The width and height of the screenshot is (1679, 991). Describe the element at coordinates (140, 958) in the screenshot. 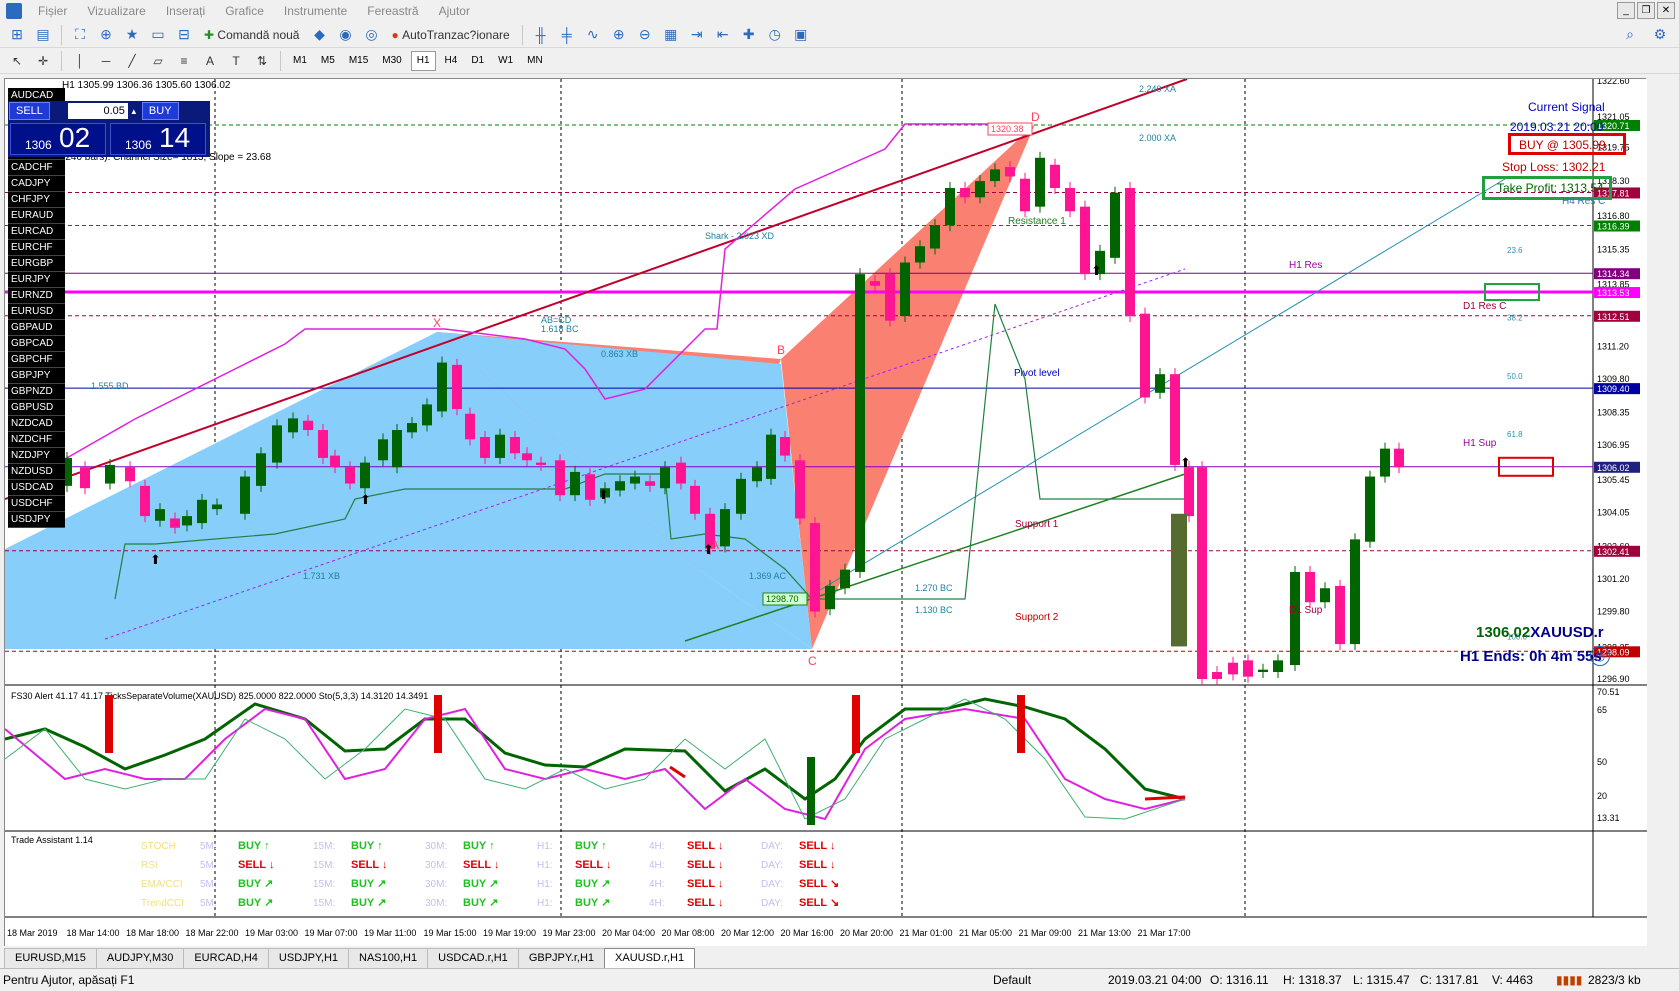

I see `chart-tab: AUDJPY,M30` at that location.